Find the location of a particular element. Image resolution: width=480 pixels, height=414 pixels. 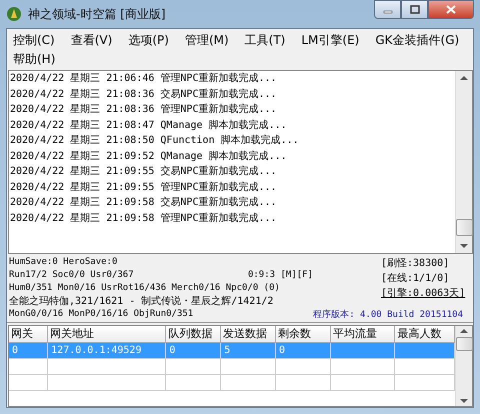

status-text: MonG0/0/16 MonP0/16/16 ObjRun0/351 is located at coordinates (101, 314).